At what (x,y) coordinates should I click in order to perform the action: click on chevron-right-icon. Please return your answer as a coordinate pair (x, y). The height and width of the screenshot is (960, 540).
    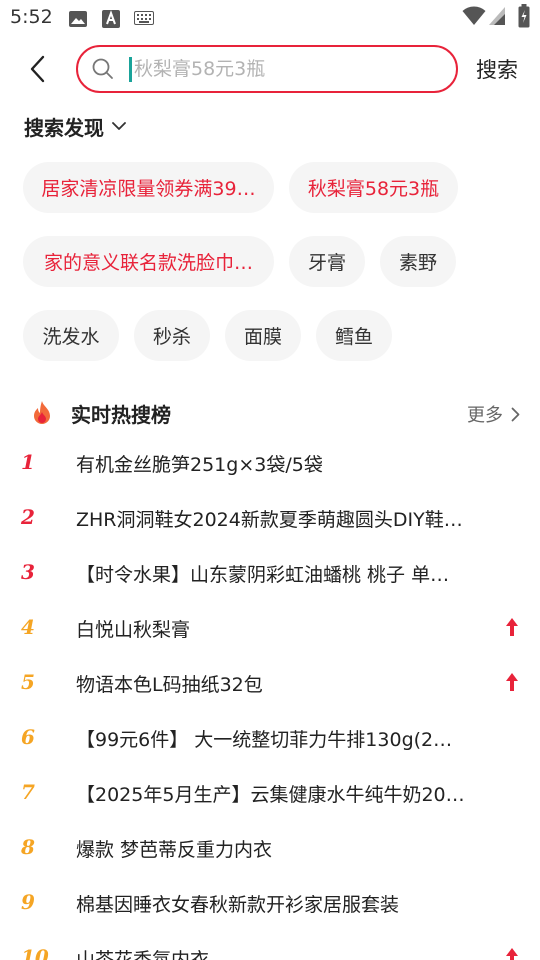
    Looking at the image, I should click on (515, 414).